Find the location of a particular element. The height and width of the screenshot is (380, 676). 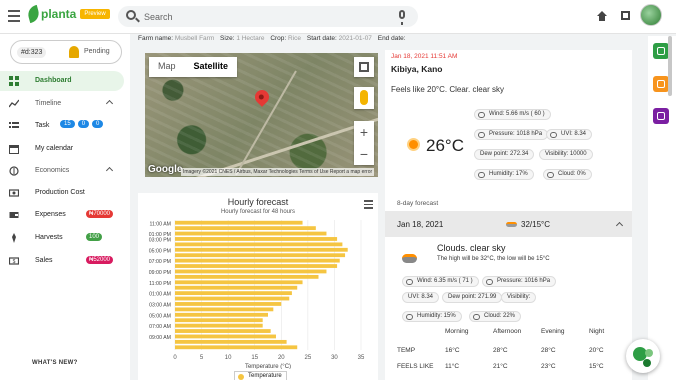

fullscreen-icon is located at coordinates (625, 15).